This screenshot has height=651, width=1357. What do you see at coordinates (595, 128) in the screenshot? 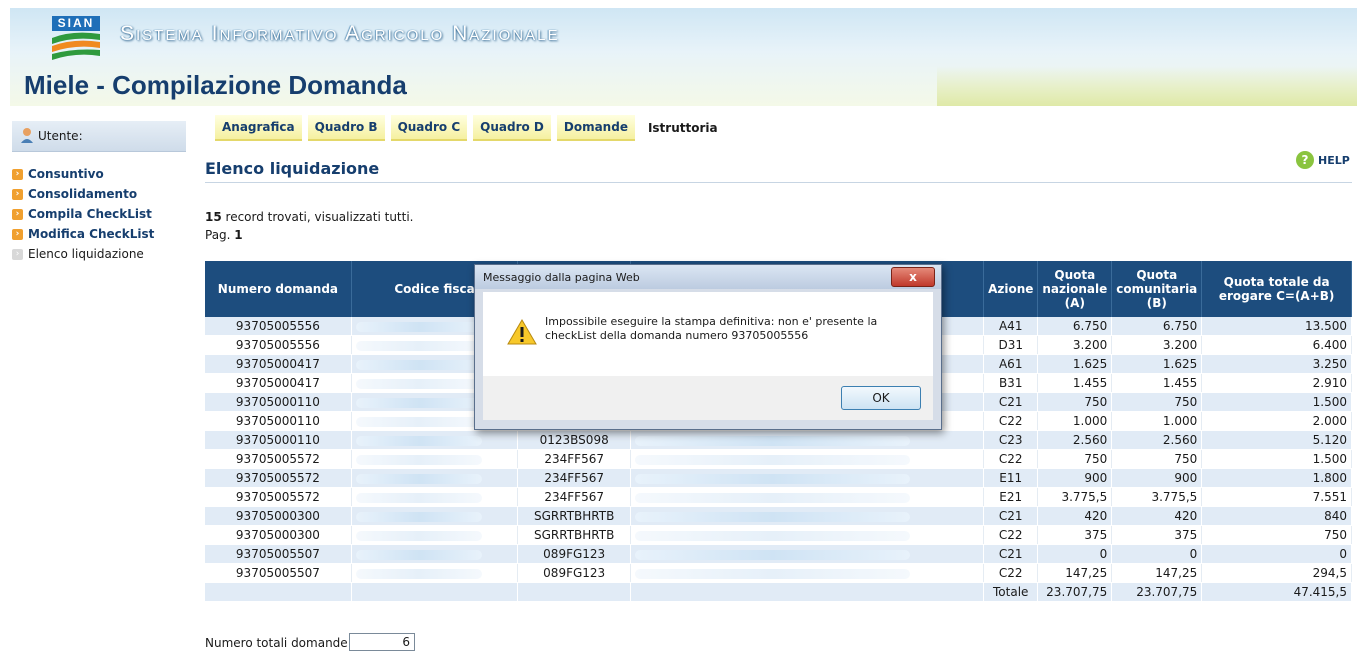
I see `tab-domande: Domande` at bounding box center [595, 128].